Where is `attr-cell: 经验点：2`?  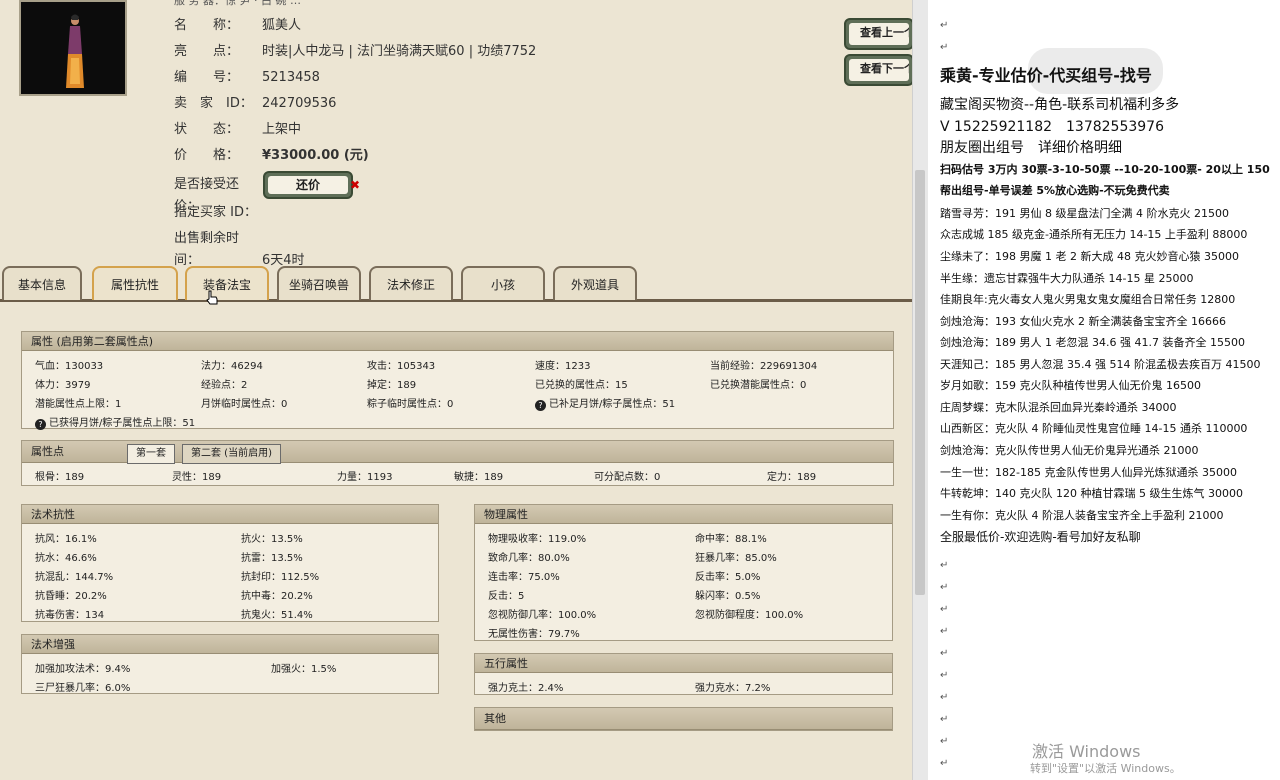
attr-cell: 经验点：2 is located at coordinates (224, 385).